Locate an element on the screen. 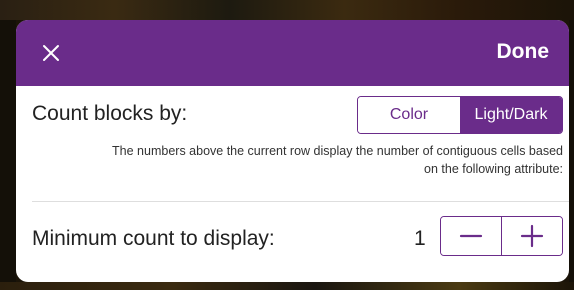  increment-button is located at coordinates (532, 236).